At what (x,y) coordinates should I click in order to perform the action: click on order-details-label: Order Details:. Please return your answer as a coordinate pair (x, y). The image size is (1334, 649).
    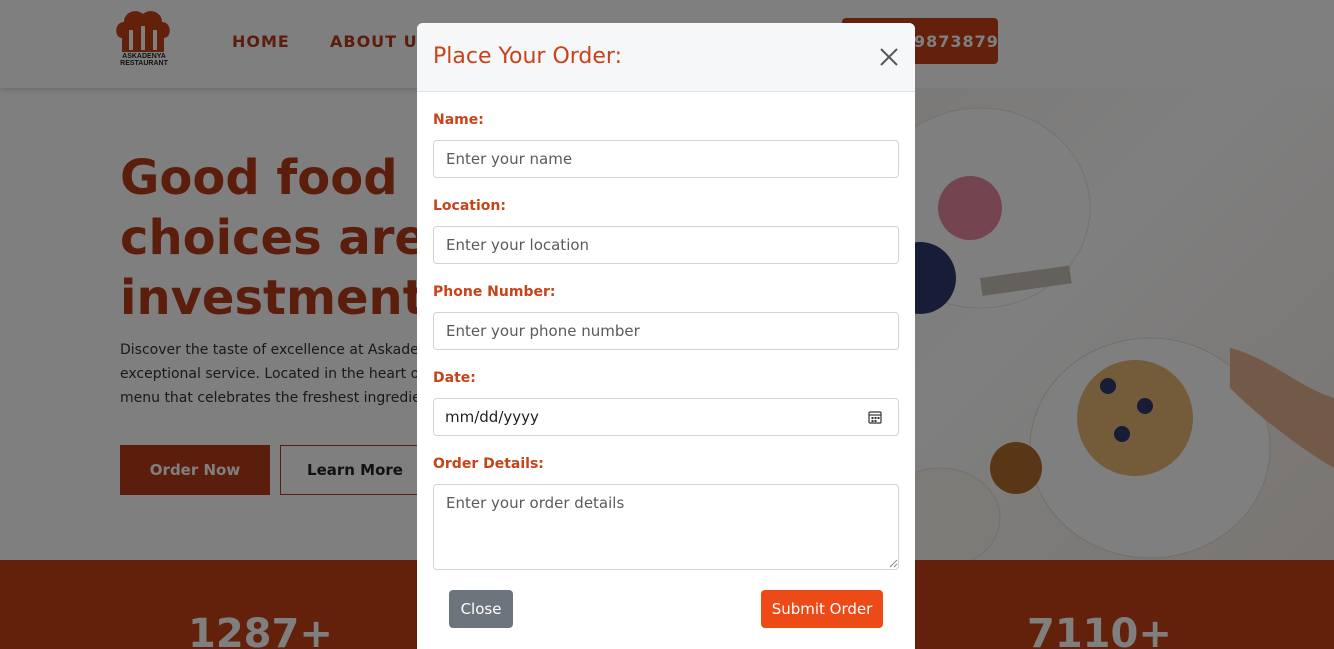
    Looking at the image, I should click on (488, 464).